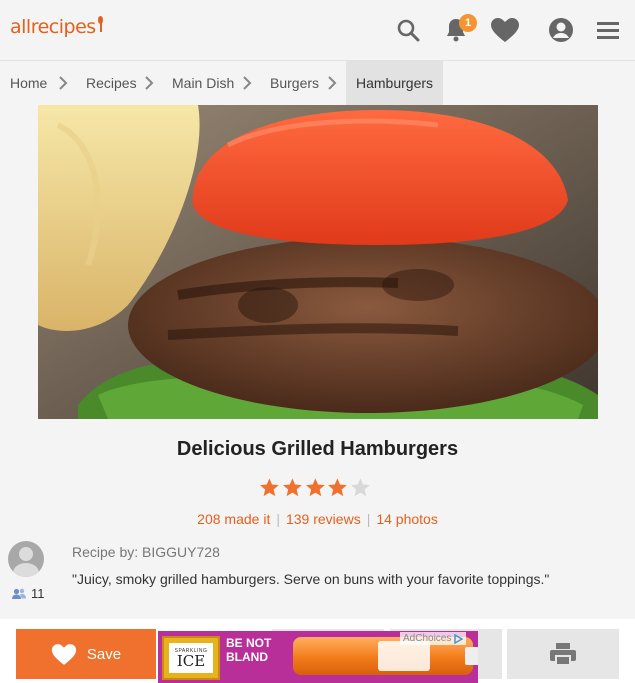 Image resolution: width=635 pixels, height=683 pixels. What do you see at coordinates (28, 83) in the screenshot?
I see `breadcrumb-home: Home` at bounding box center [28, 83].